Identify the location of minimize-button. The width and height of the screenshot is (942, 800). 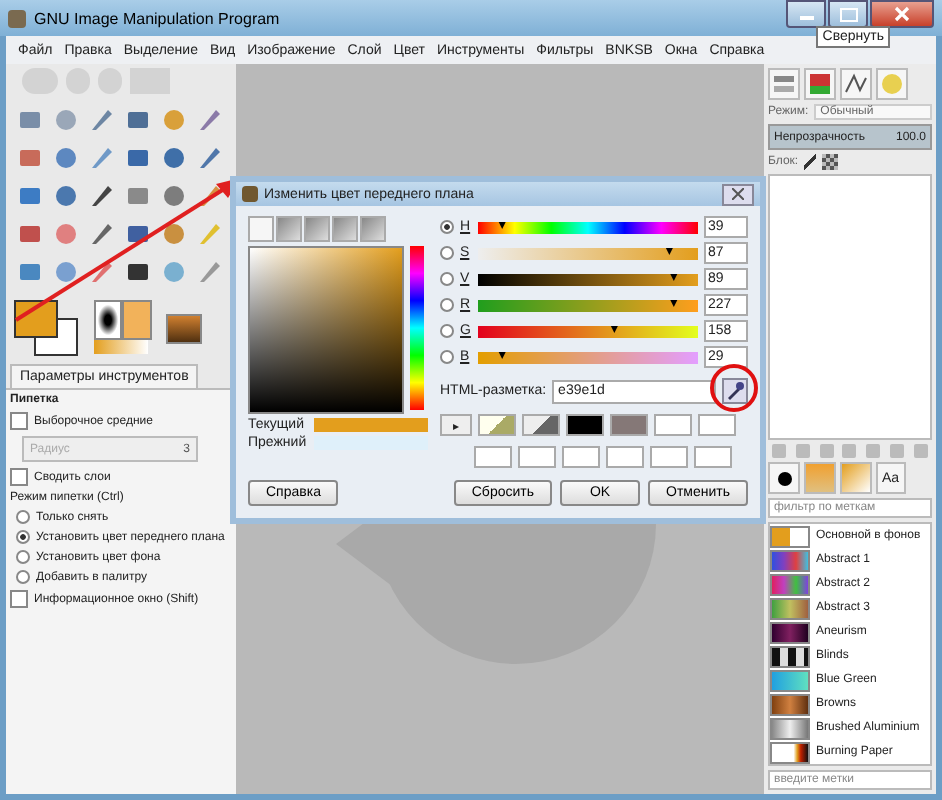
(806, 14).